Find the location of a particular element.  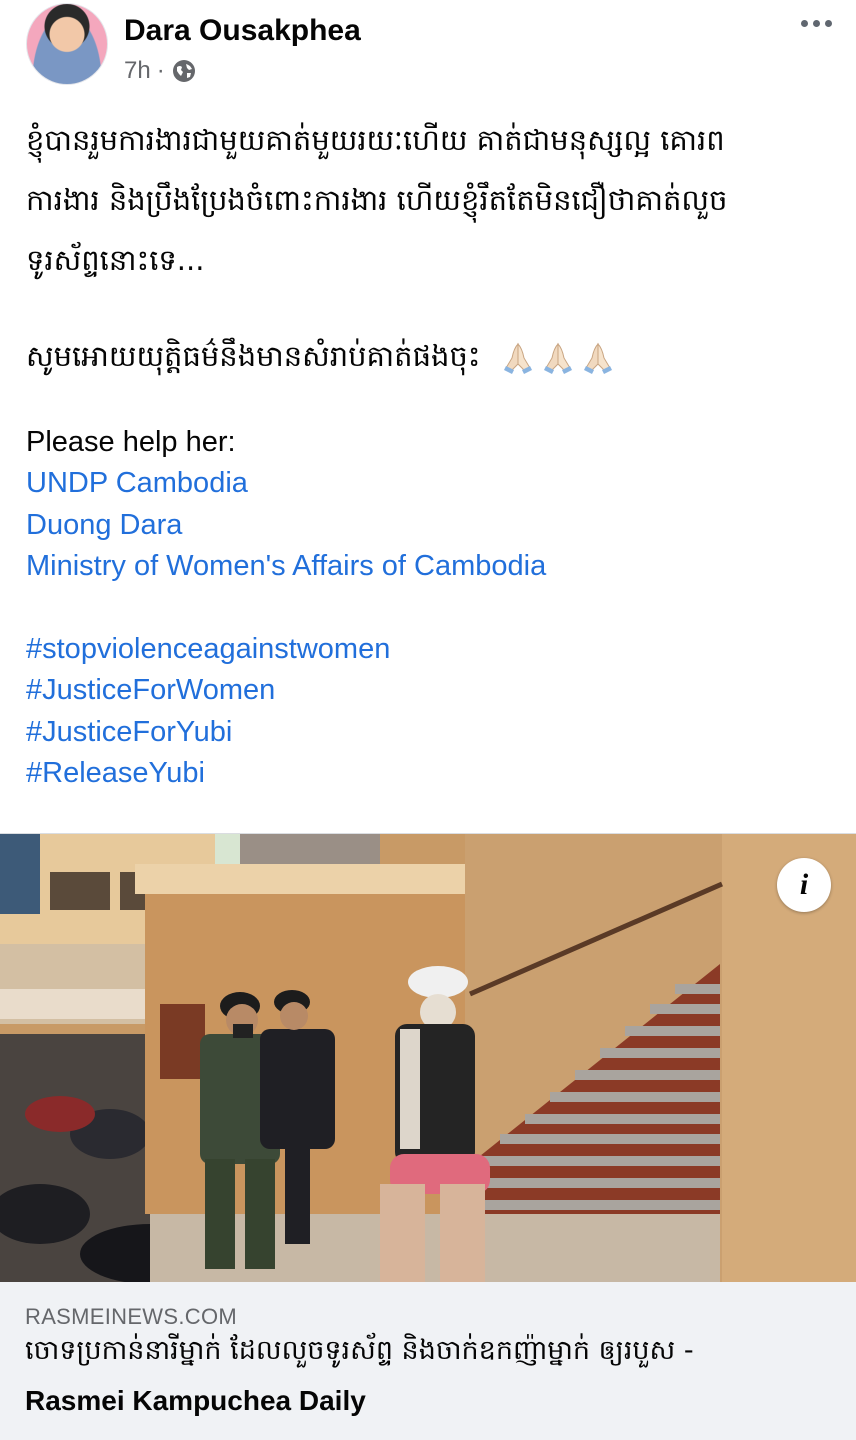

mention-duong-dara: Duong Dara is located at coordinates (426, 526).